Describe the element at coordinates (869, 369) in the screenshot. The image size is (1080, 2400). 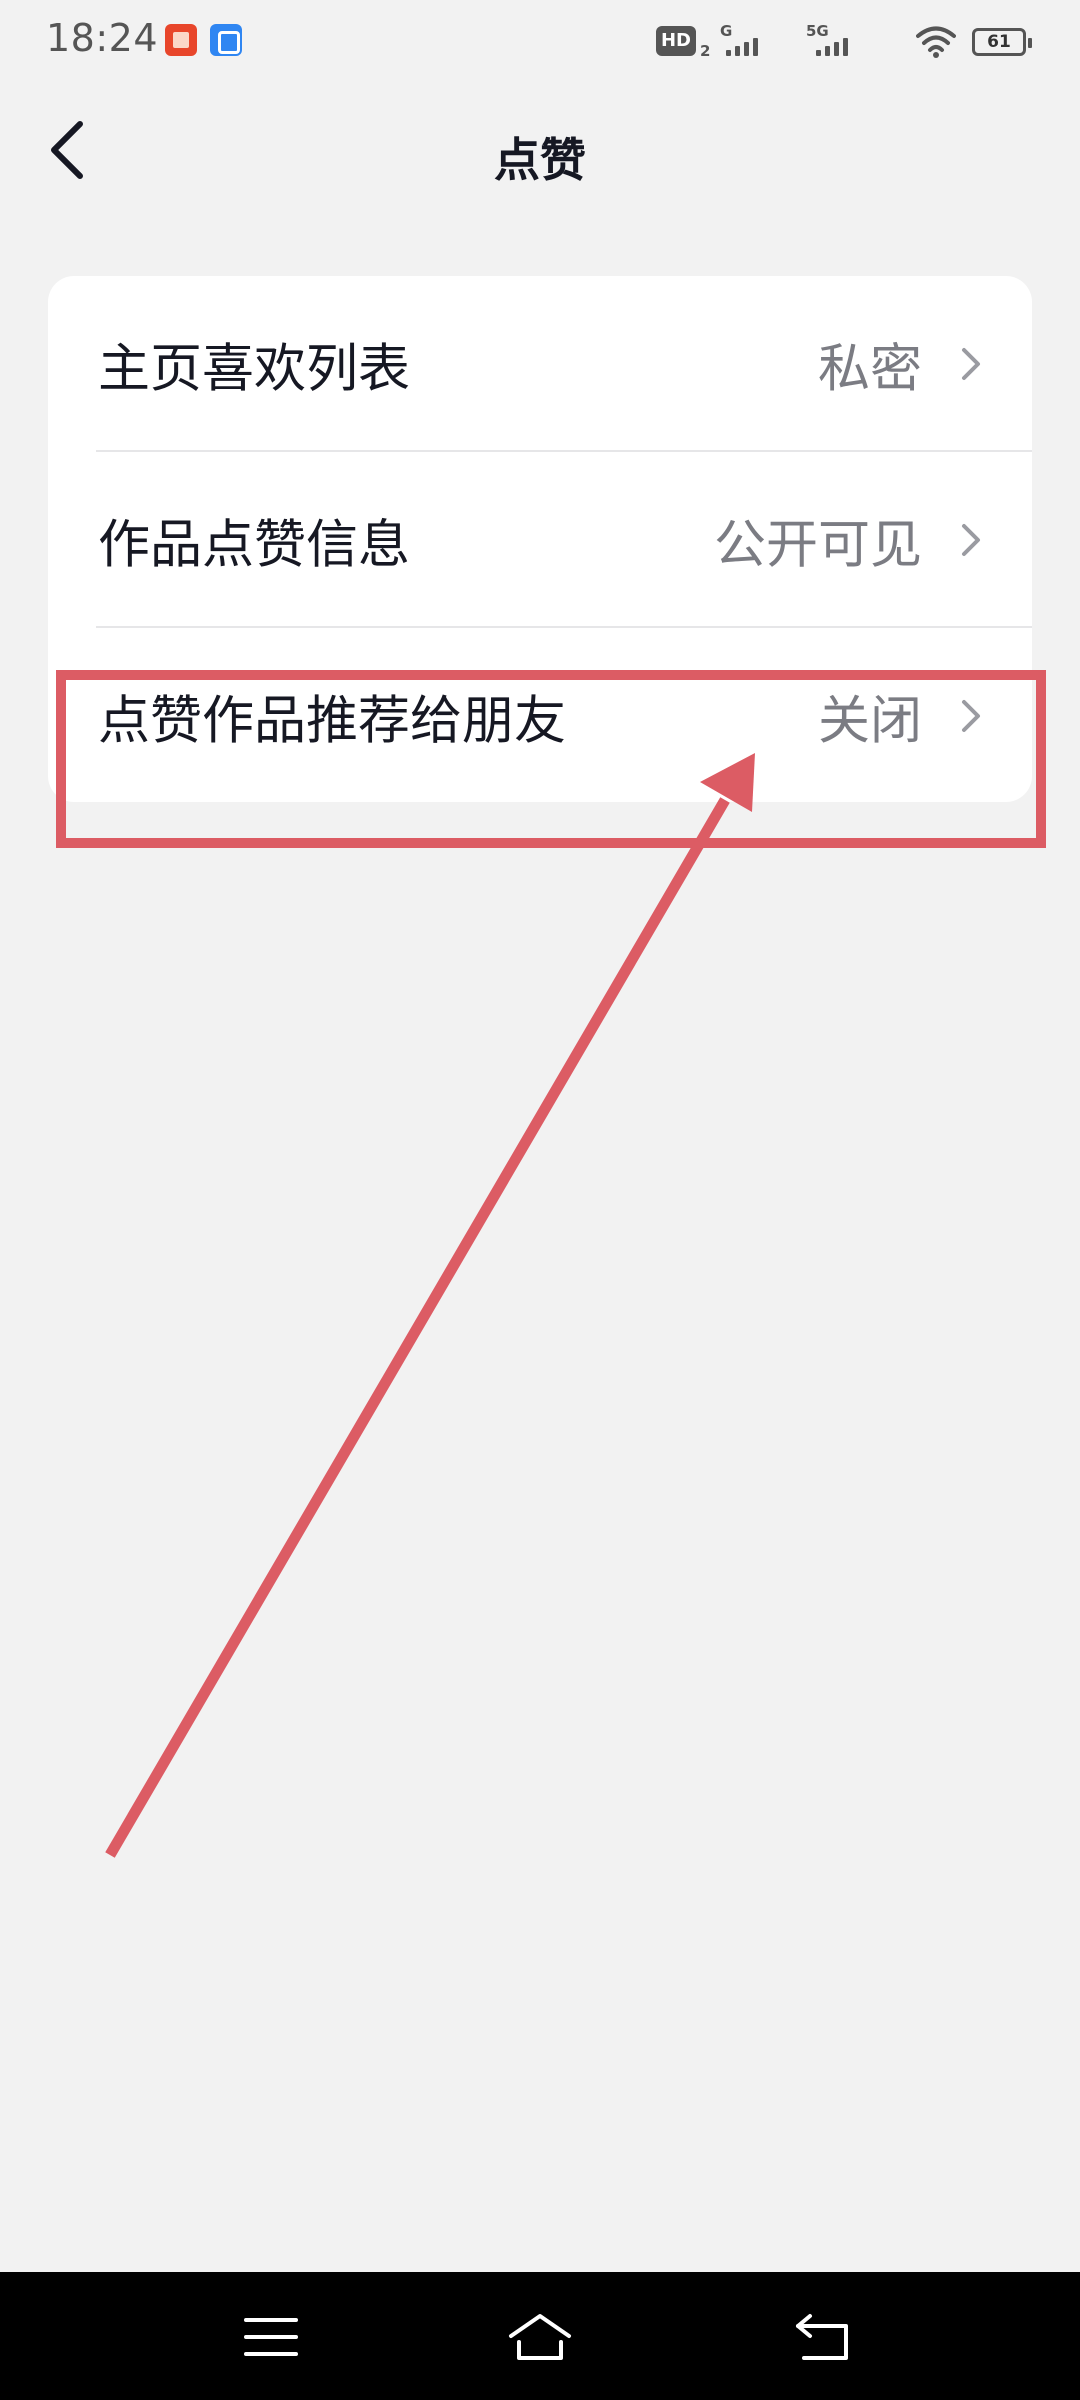
I see `setting-value: 私密` at that location.